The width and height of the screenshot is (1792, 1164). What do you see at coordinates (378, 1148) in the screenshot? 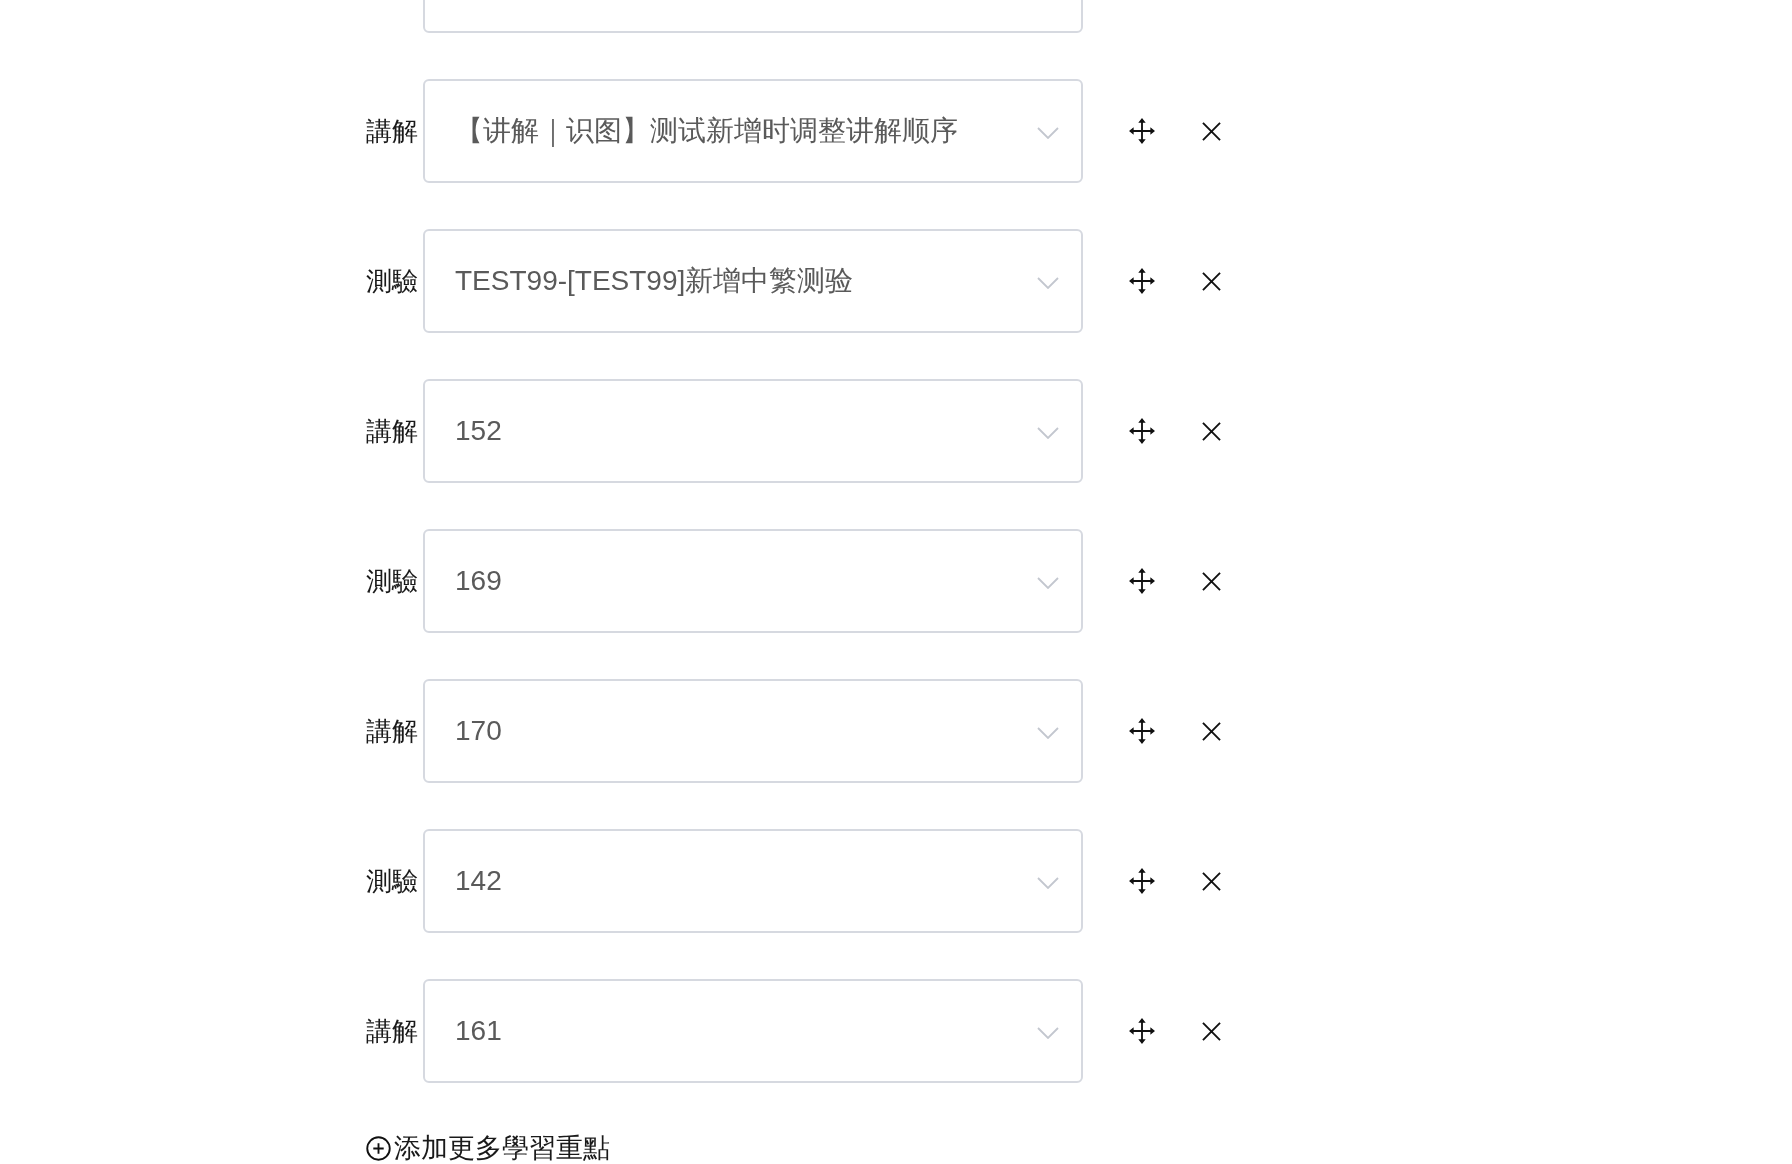
I see `plus-circle-icon` at bounding box center [378, 1148].